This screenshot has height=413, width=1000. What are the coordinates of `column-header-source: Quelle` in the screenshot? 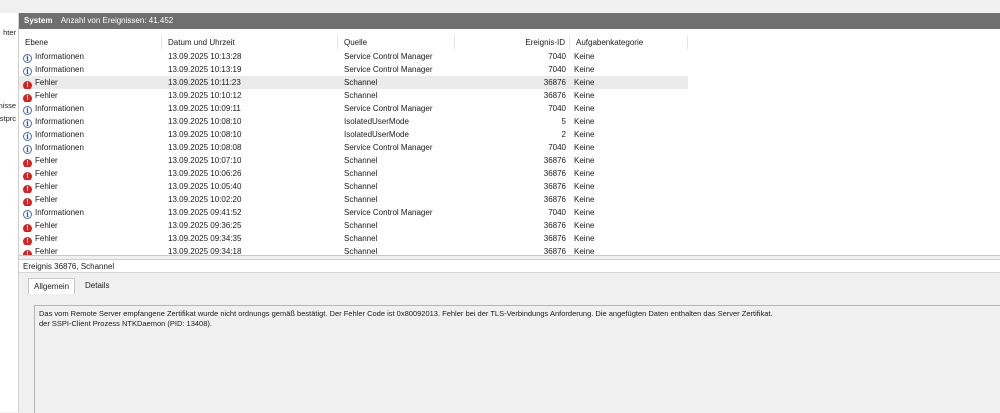 It's located at (396, 42).